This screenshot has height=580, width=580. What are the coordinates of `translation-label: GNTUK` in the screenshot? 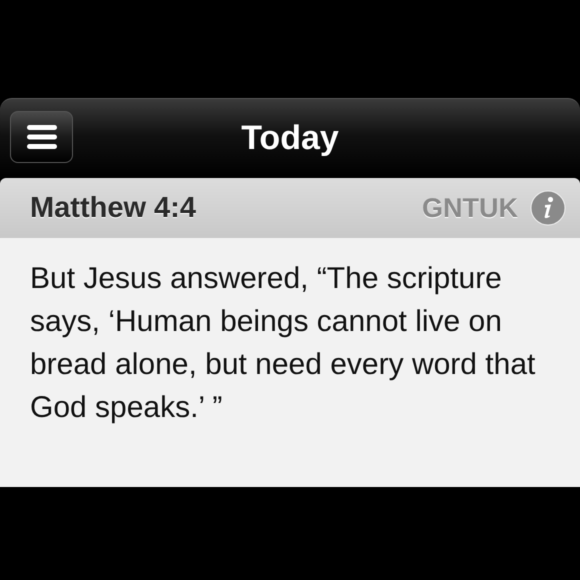 It's located at (470, 208).